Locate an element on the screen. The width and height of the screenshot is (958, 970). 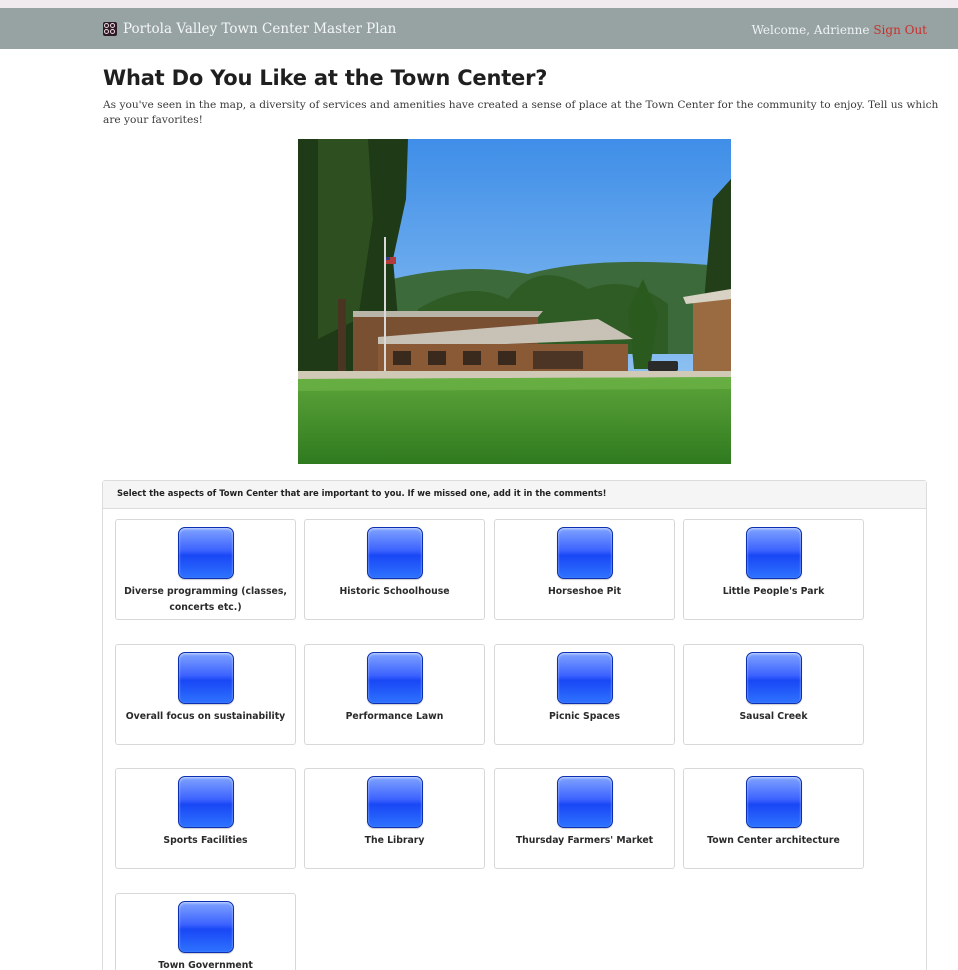
option-label: Picnic Spaces is located at coordinates (584, 716).